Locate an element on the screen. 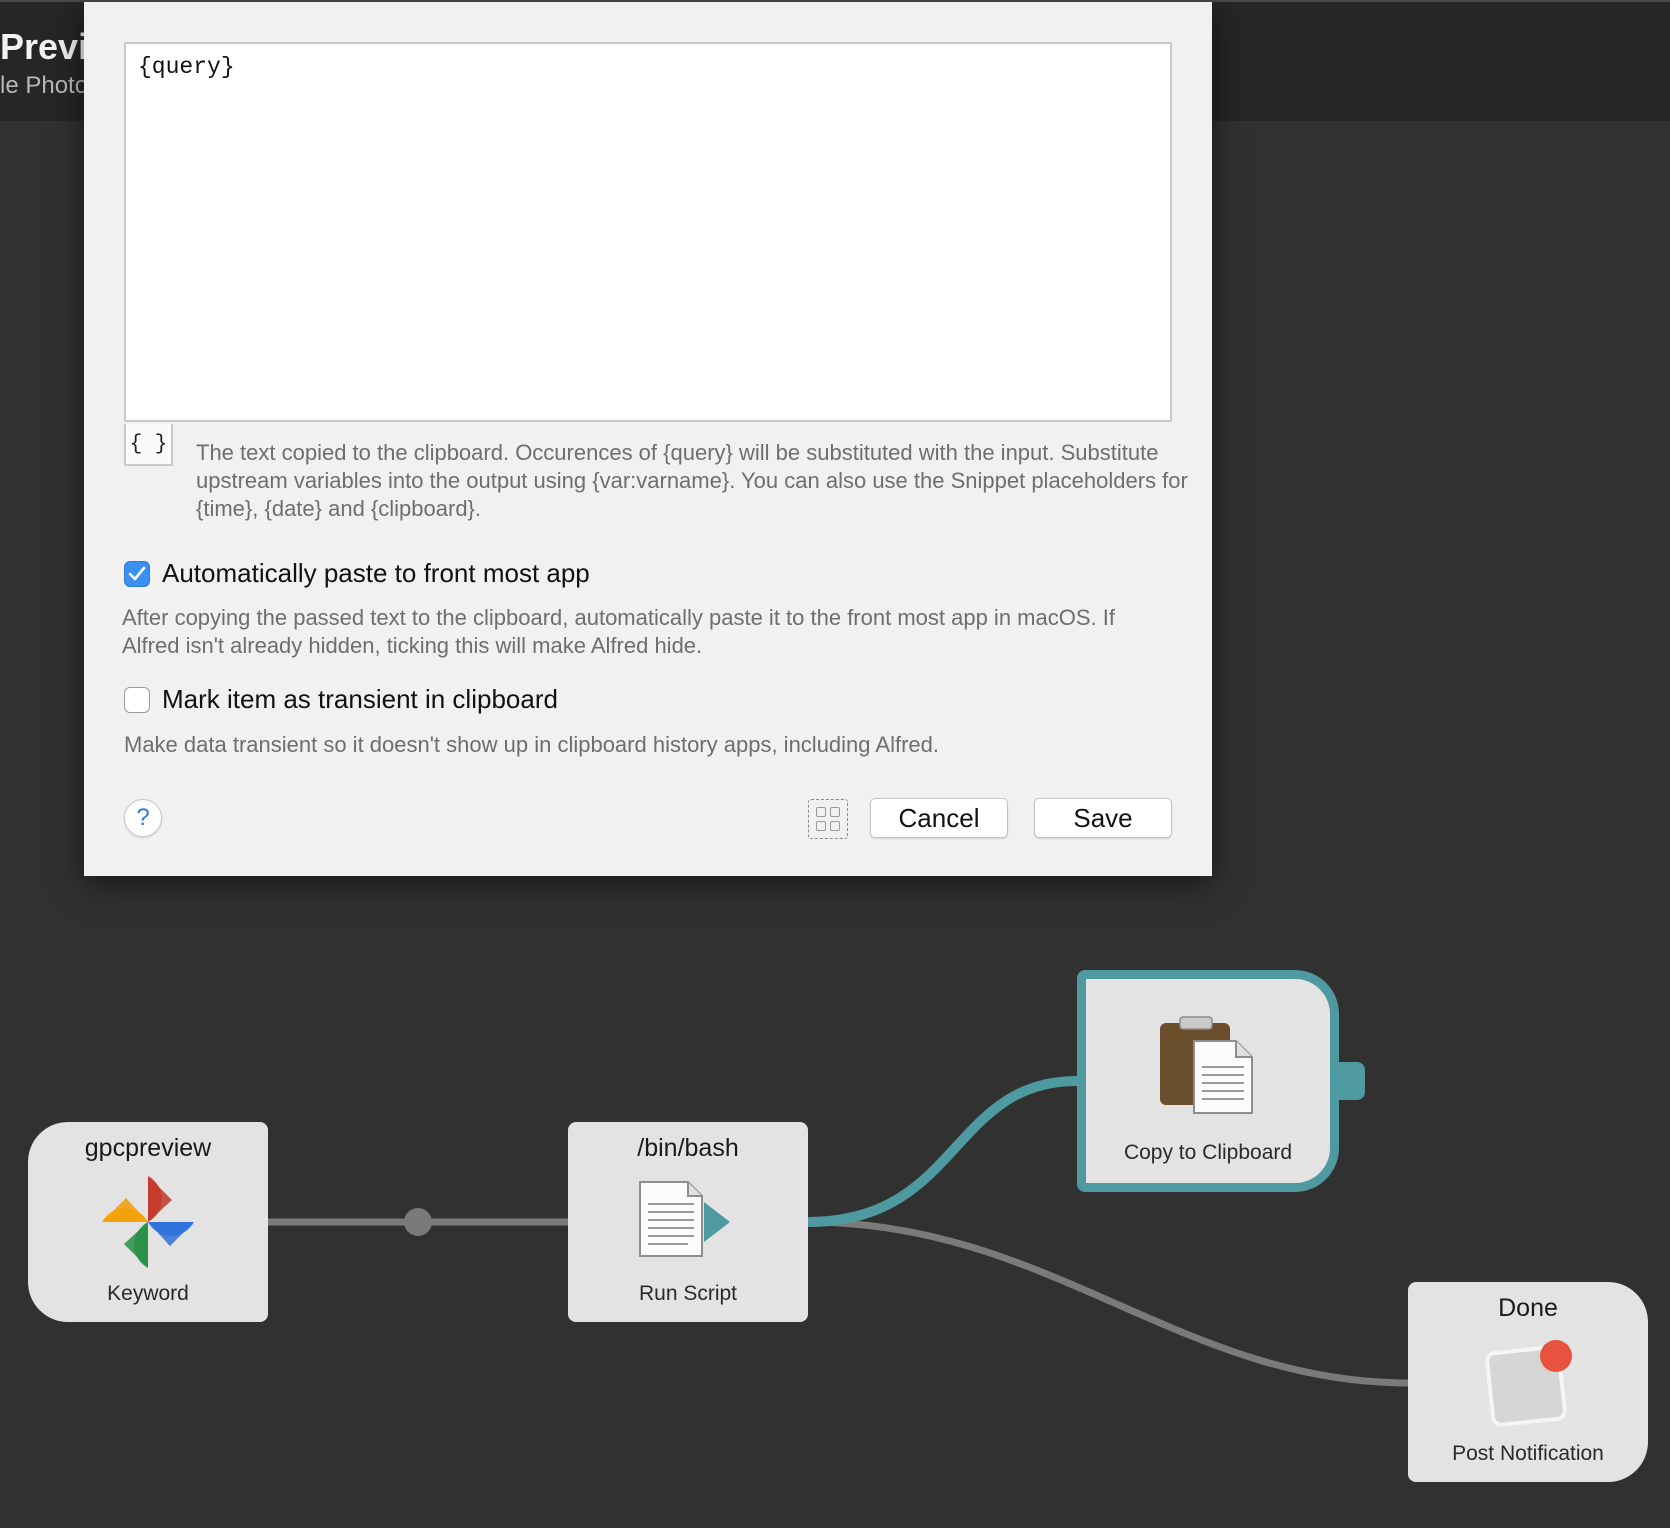 The width and height of the screenshot is (1670, 1528). post-notification-node: Done Post Notification is located at coordinates (1528, 1382).